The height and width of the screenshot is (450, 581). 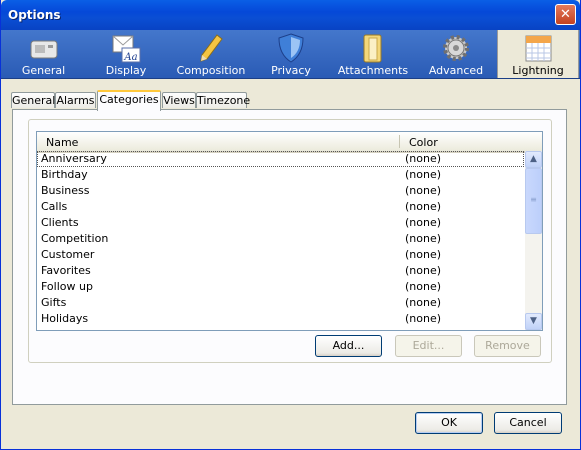 I want to click on list-item: Clients (none), so click(x=280, y=223).